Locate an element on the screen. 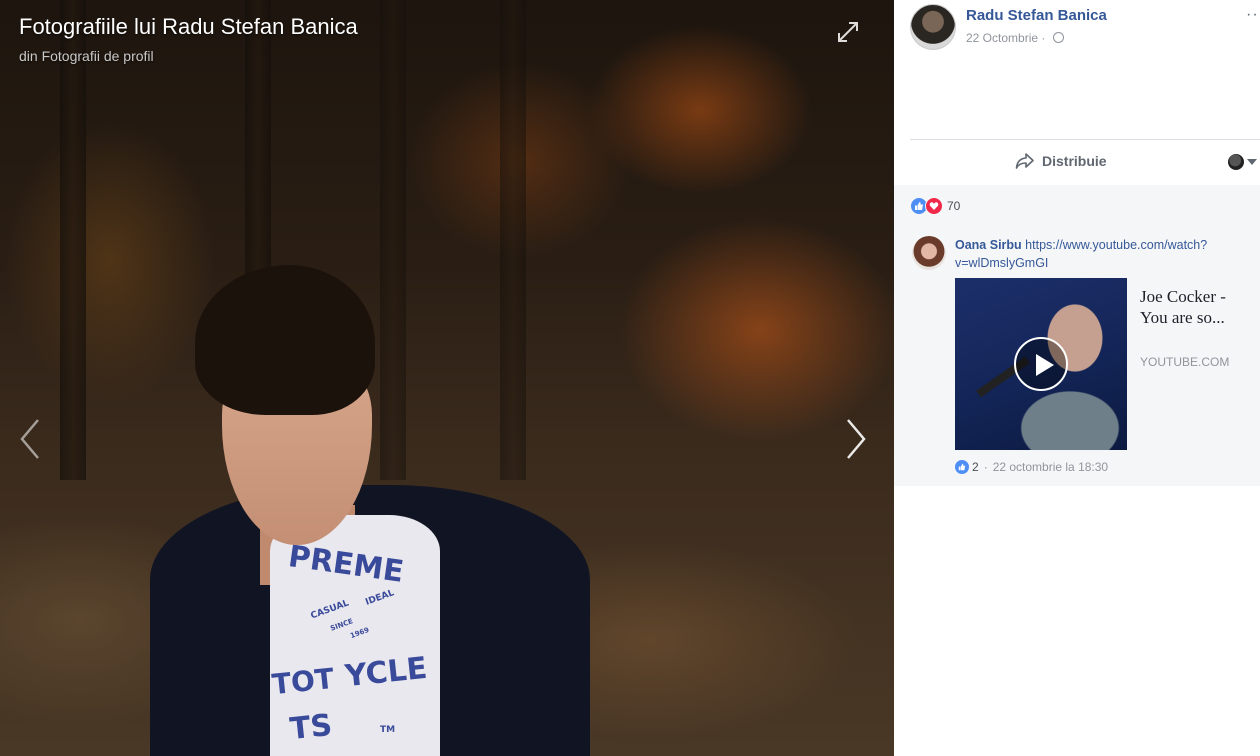  like-reaction-icon is located at coordinates (962, 467).